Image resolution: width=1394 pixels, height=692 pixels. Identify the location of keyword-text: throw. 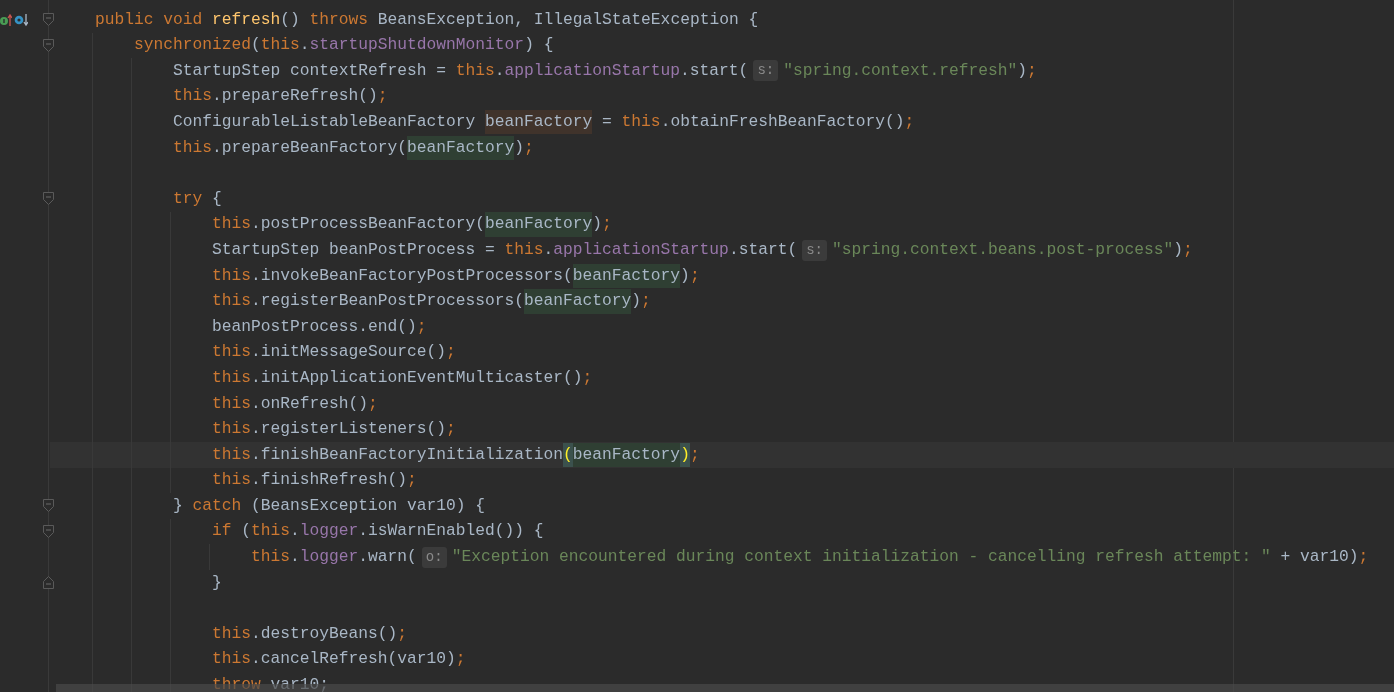
(237, 683).